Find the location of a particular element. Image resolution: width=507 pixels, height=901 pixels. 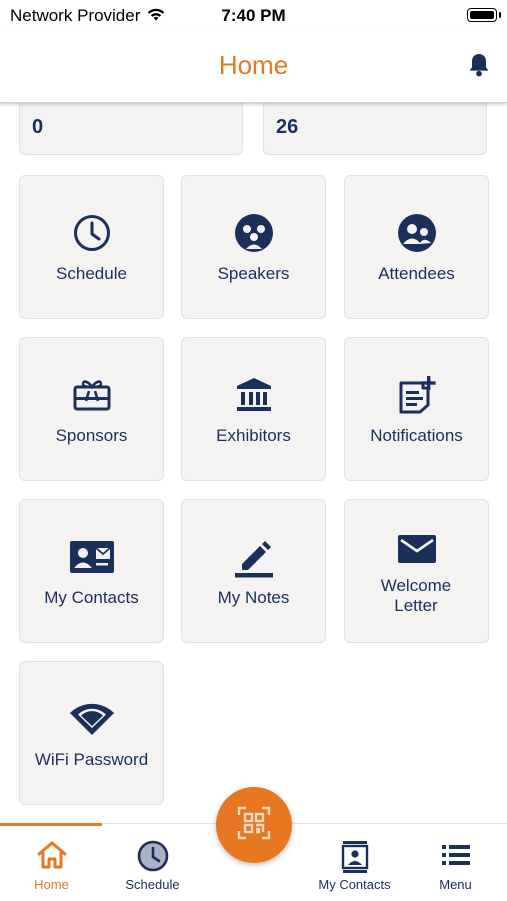

pencil-icon is located at coordinates (253, 557).